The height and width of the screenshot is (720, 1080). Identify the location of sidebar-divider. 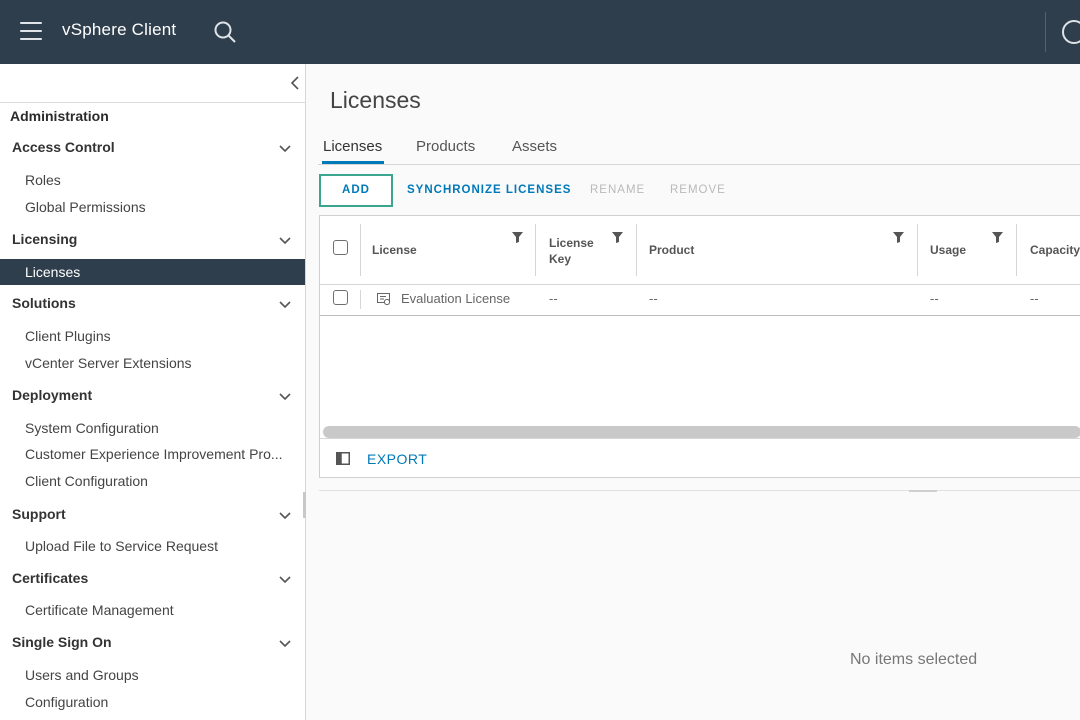
(153, 102).